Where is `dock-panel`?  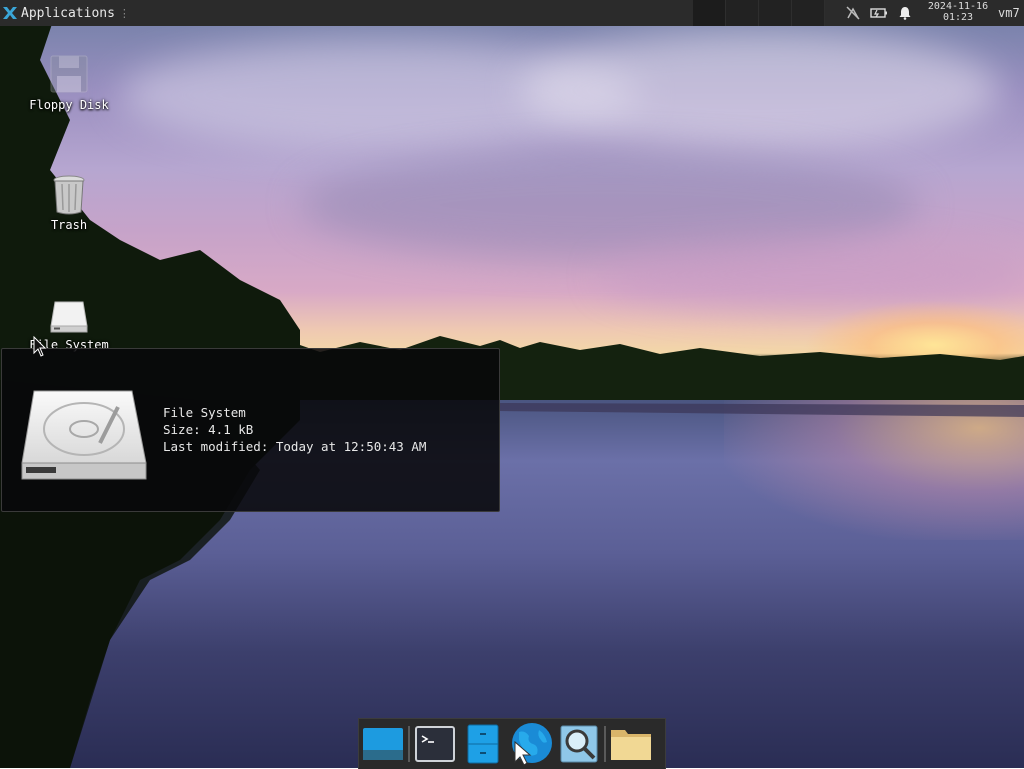
dock-panel is located at coordinates (512, 743).